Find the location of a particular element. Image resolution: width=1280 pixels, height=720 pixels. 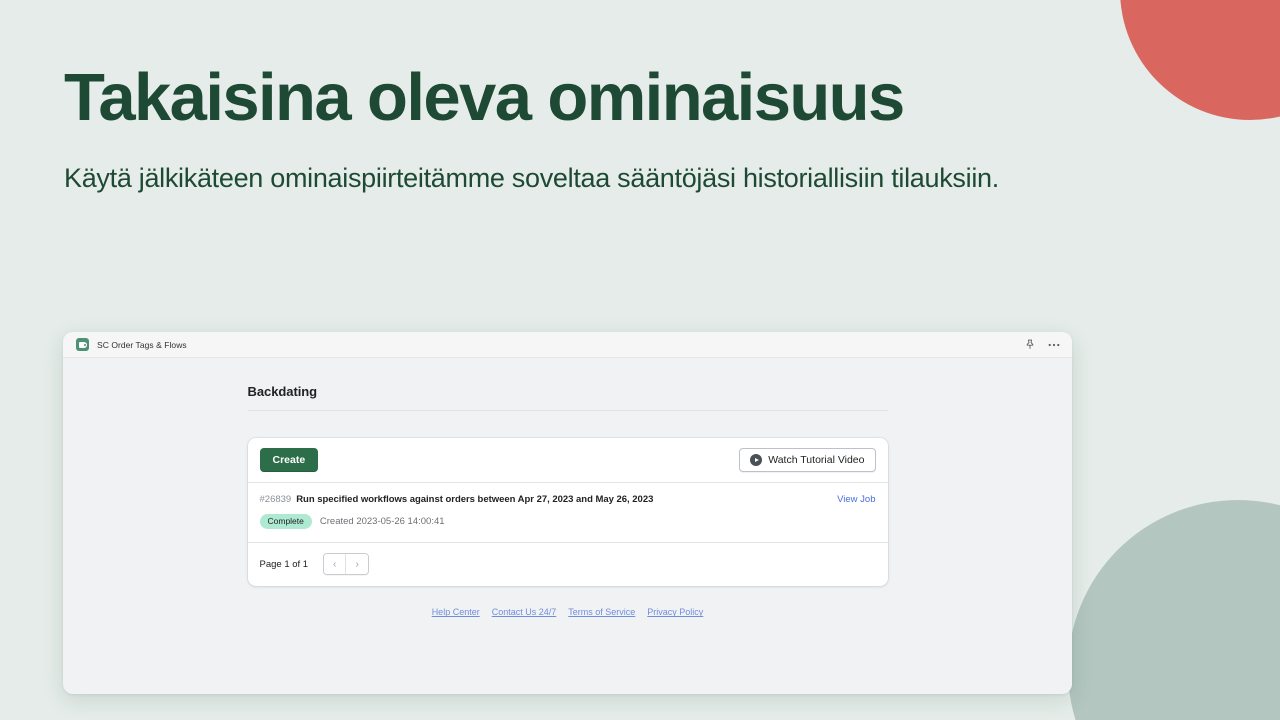

more-horizontal-icon is located at coordinates (1054, 345).